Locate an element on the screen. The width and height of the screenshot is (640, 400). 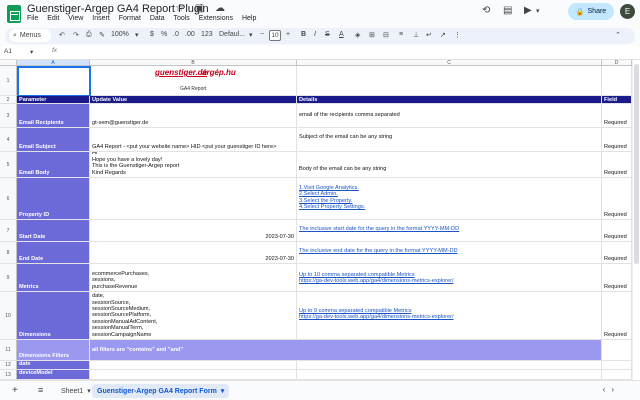
table-row-value is located at coordinates (193, 199).